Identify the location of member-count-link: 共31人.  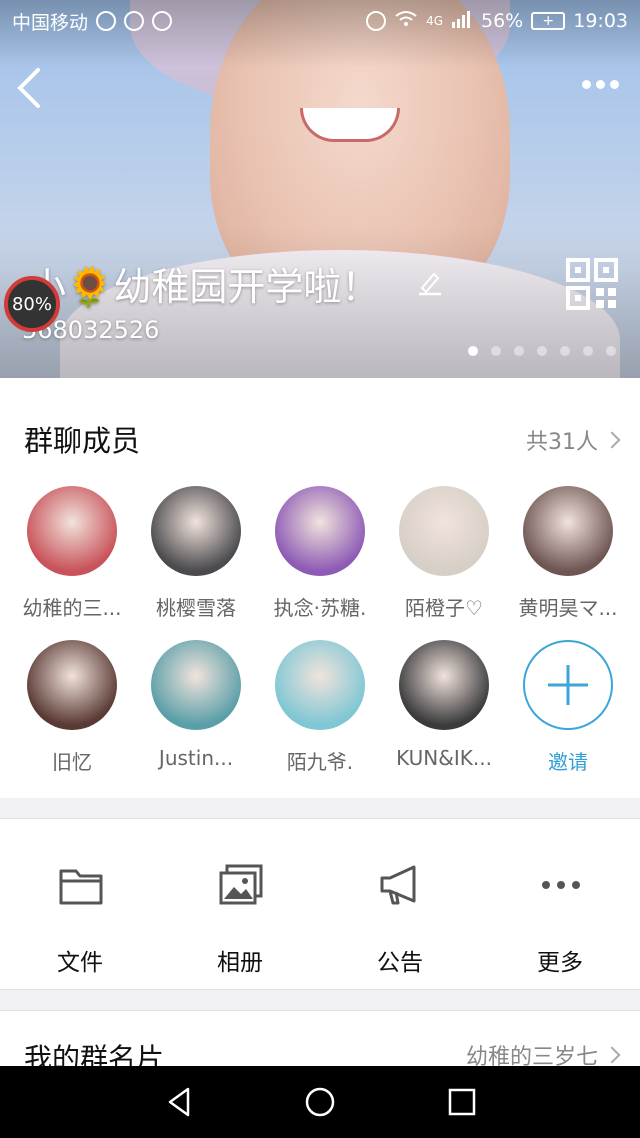
(573, 440).